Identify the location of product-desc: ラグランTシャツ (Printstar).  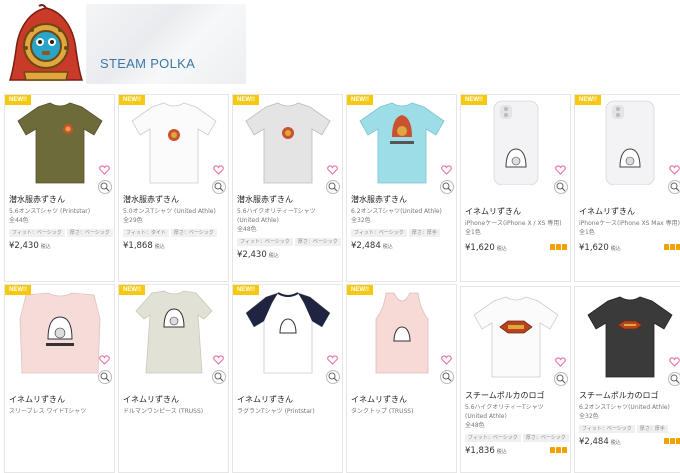
(276, 411).